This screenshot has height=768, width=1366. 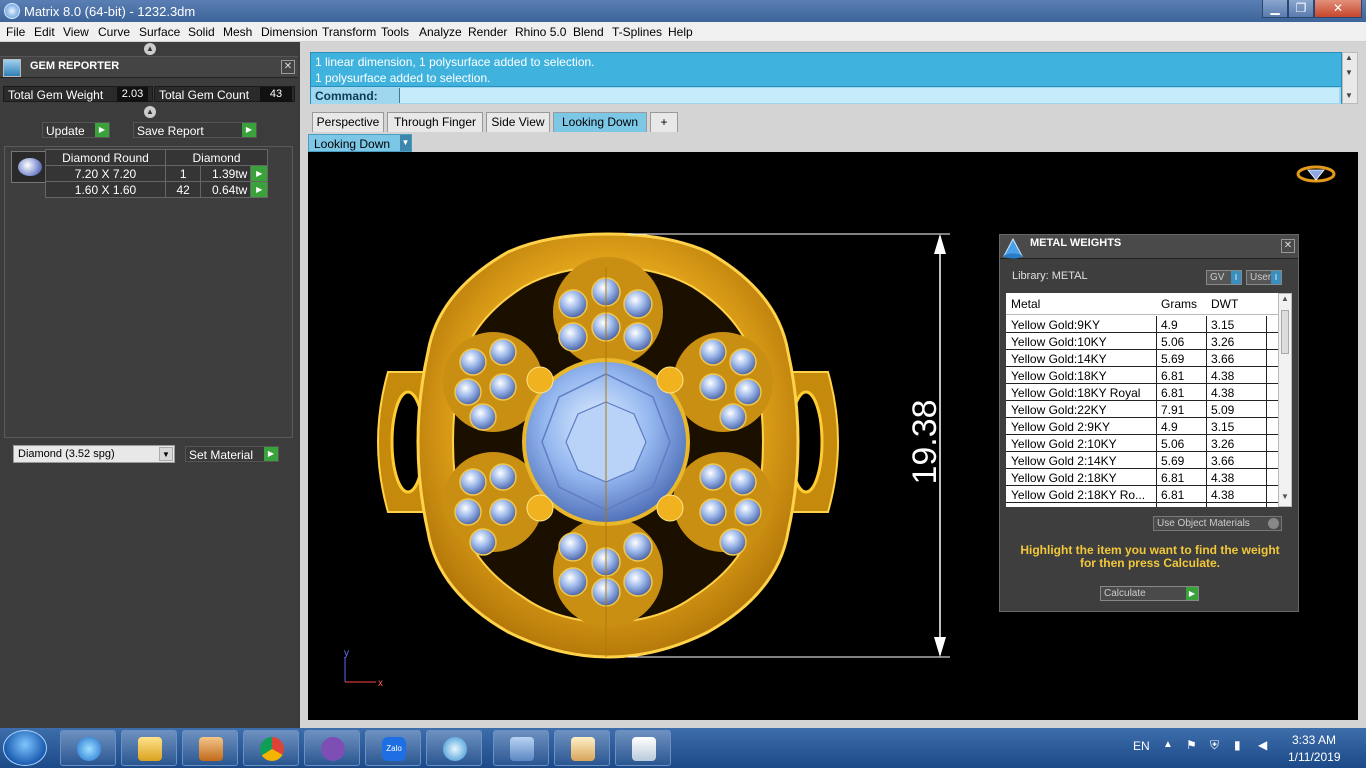 What do you see at coordinates (349, 32) in the screenshot?
I see `menu-transform: Transform` at bounding box center [349, 32].